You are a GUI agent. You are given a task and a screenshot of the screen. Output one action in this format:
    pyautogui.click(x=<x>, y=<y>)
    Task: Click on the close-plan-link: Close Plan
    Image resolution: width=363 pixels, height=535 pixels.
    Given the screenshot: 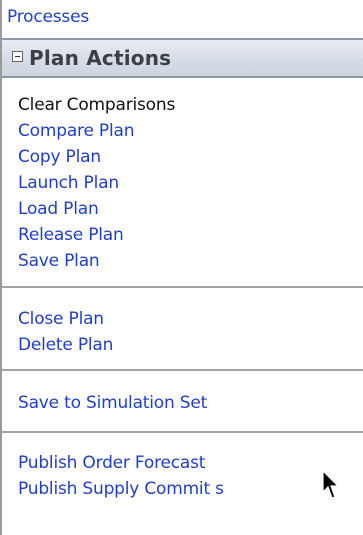 What is the action you would take?
    pyautogui.click(x=61, y=319)
    